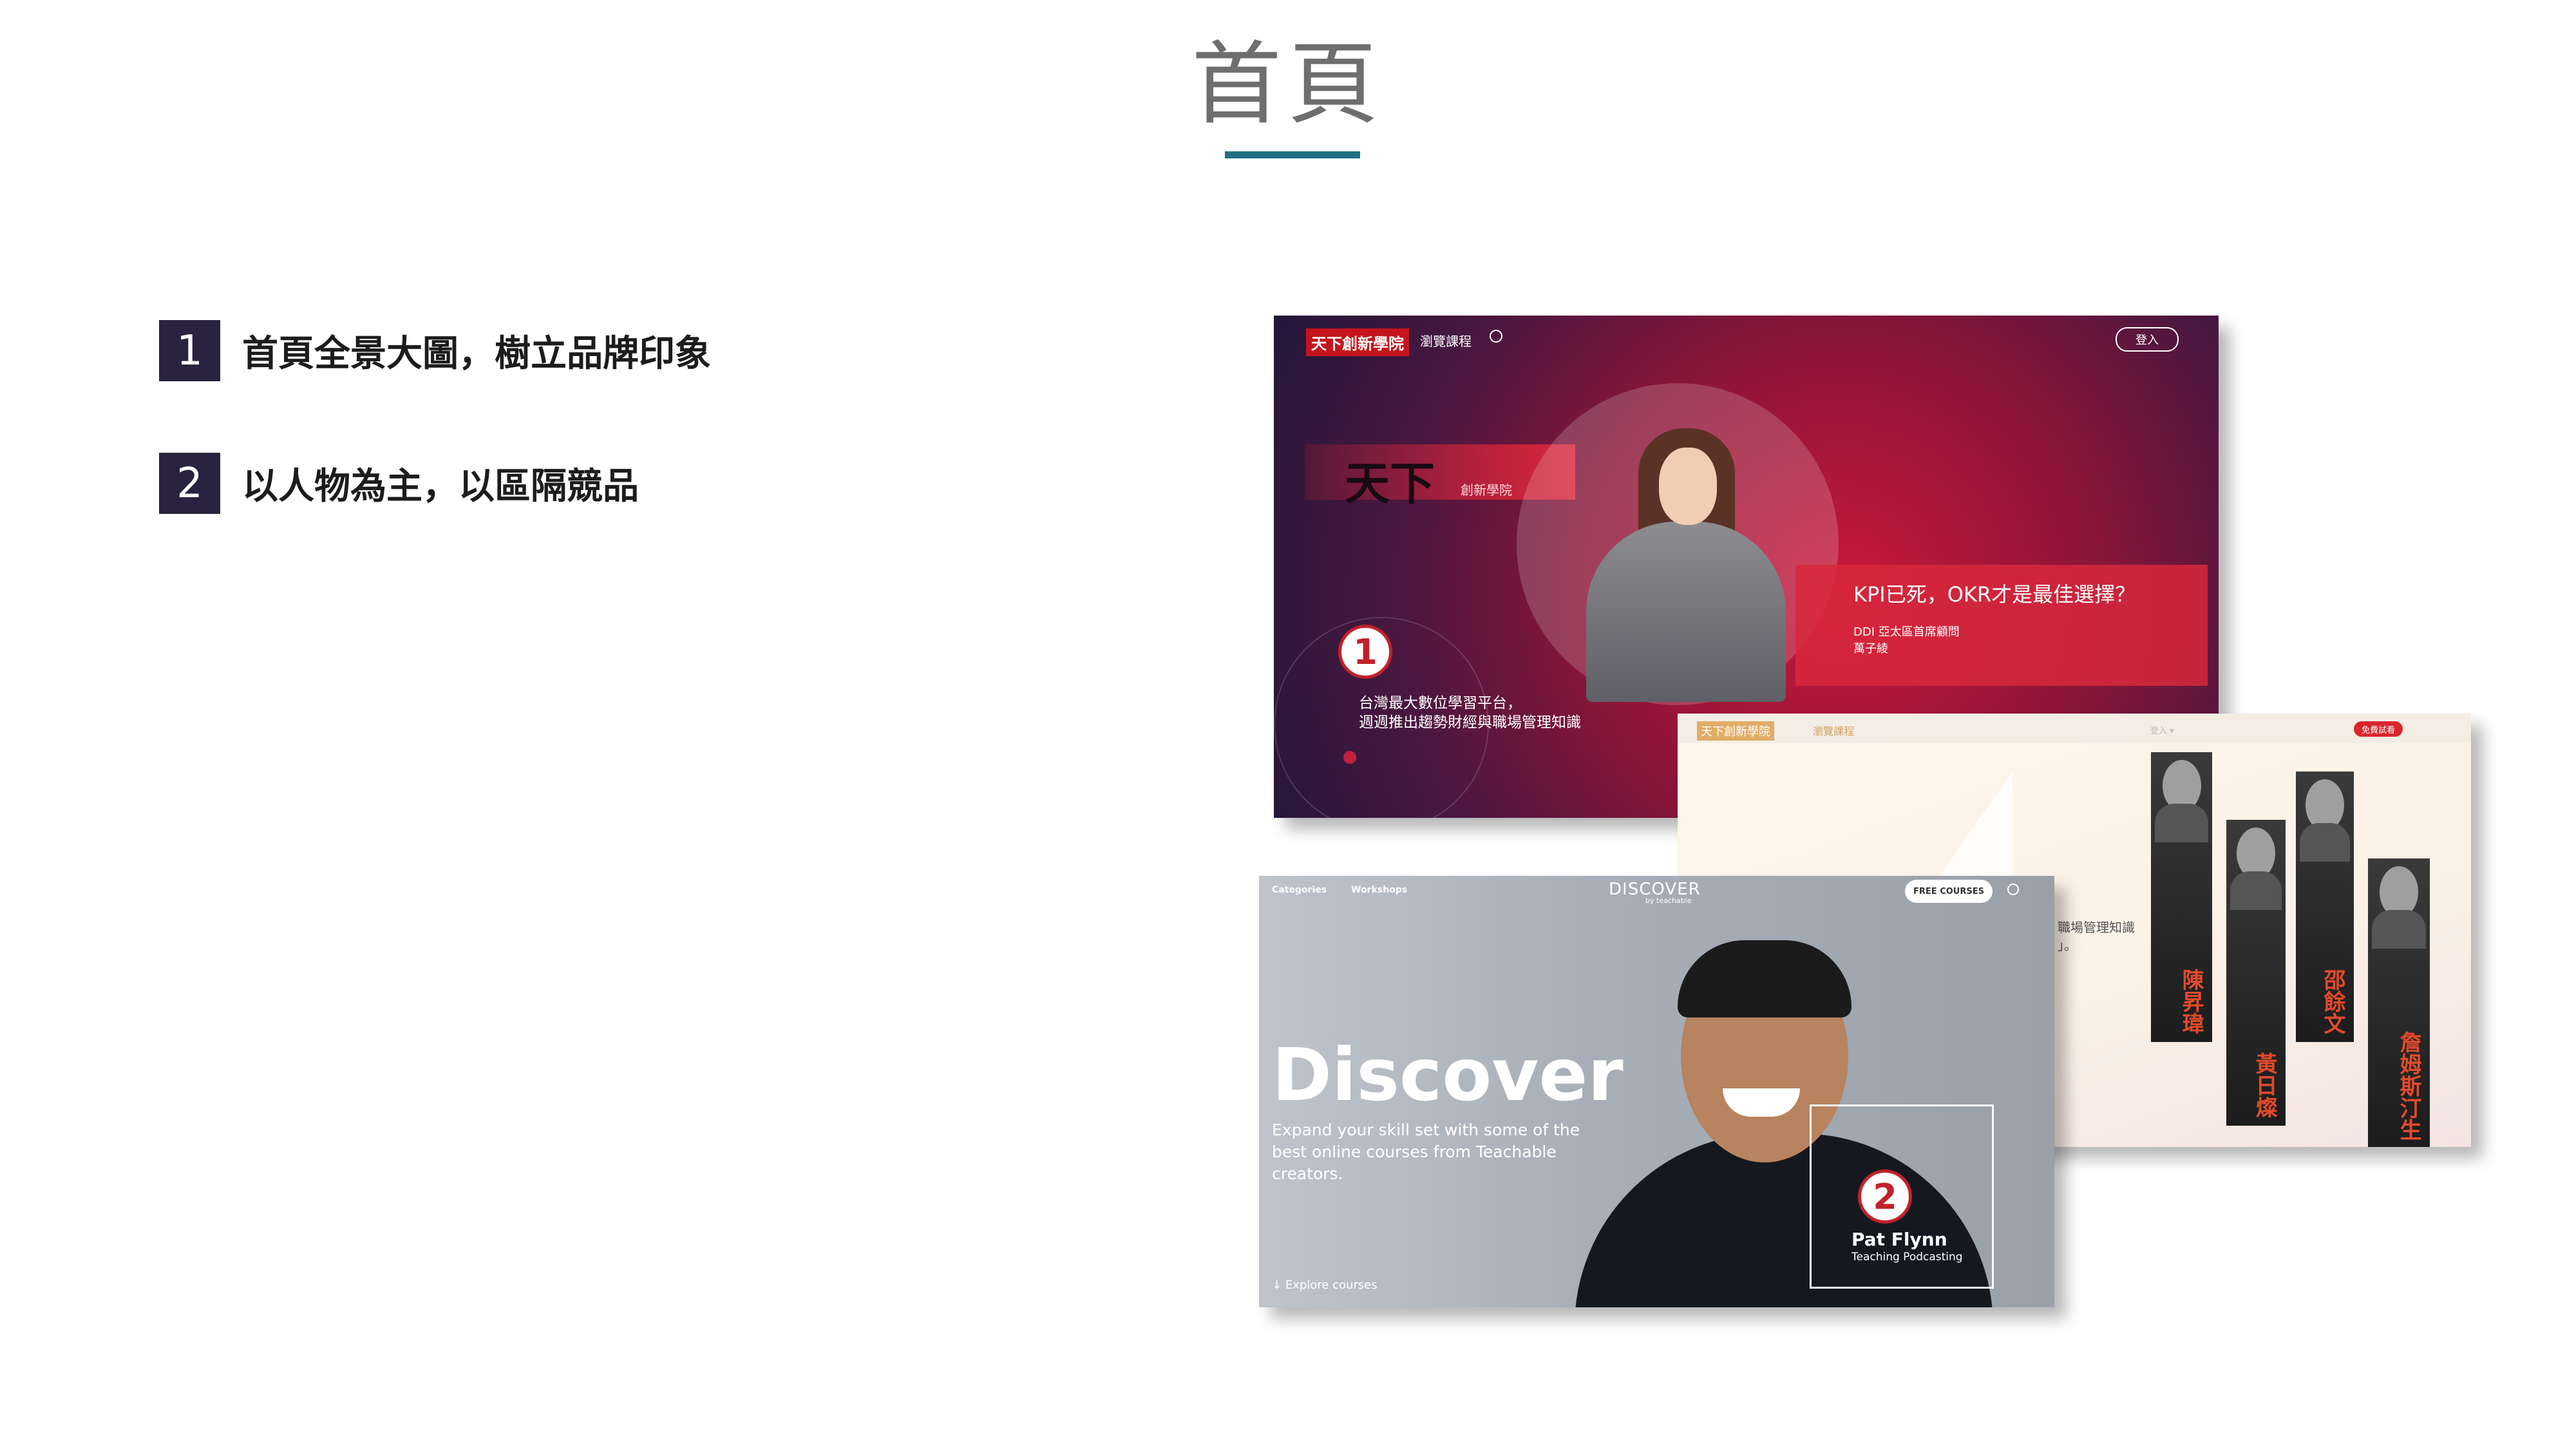  I want to click on brand-mark: 天下, so click(1390, 483).